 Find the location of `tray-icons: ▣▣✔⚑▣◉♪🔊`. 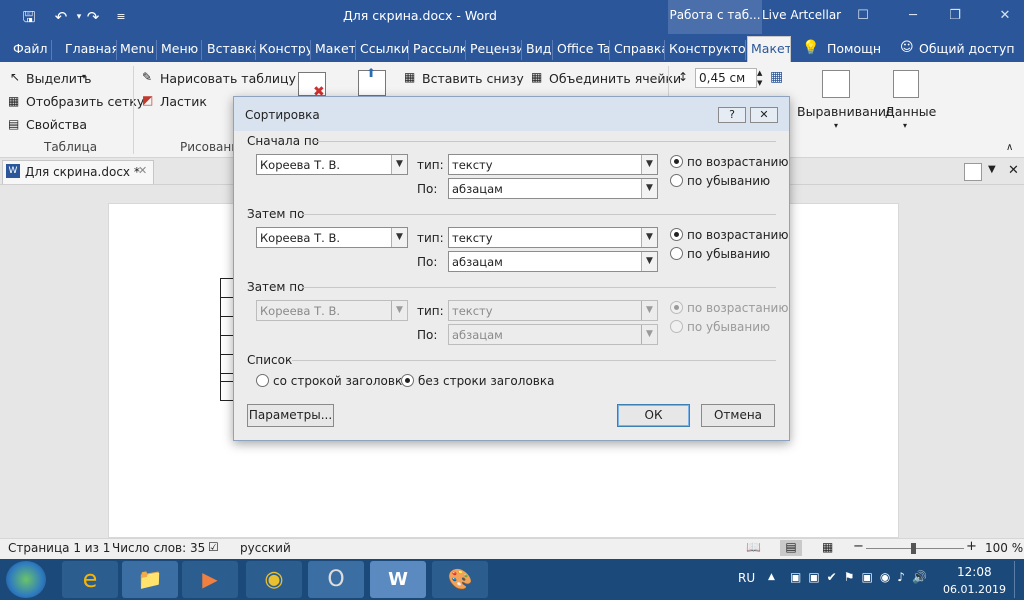

tray-icons: ▣▣✔⚑▣◉♪🔊 is located at coordinates (862, 577).